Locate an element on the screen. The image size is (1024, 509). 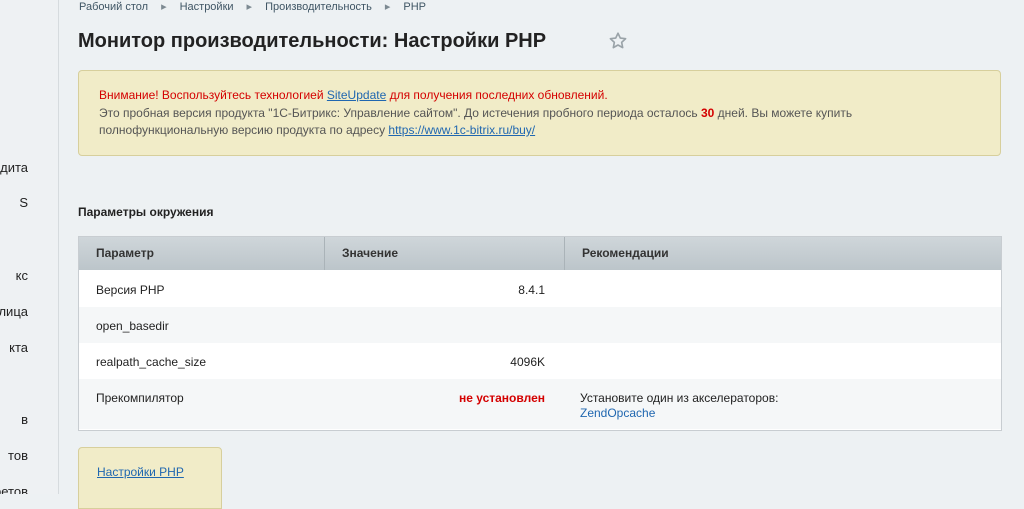
sidebar-item: лица is located at coordinates (14, 311).